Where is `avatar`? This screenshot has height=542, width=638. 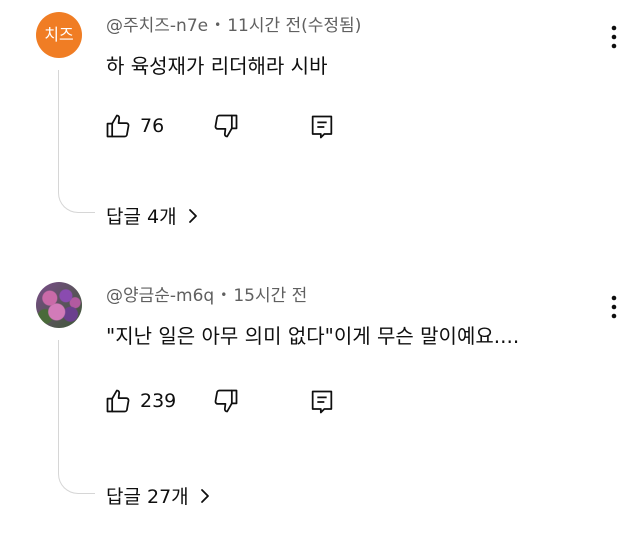
avatar is located at coordinates (59, 305).